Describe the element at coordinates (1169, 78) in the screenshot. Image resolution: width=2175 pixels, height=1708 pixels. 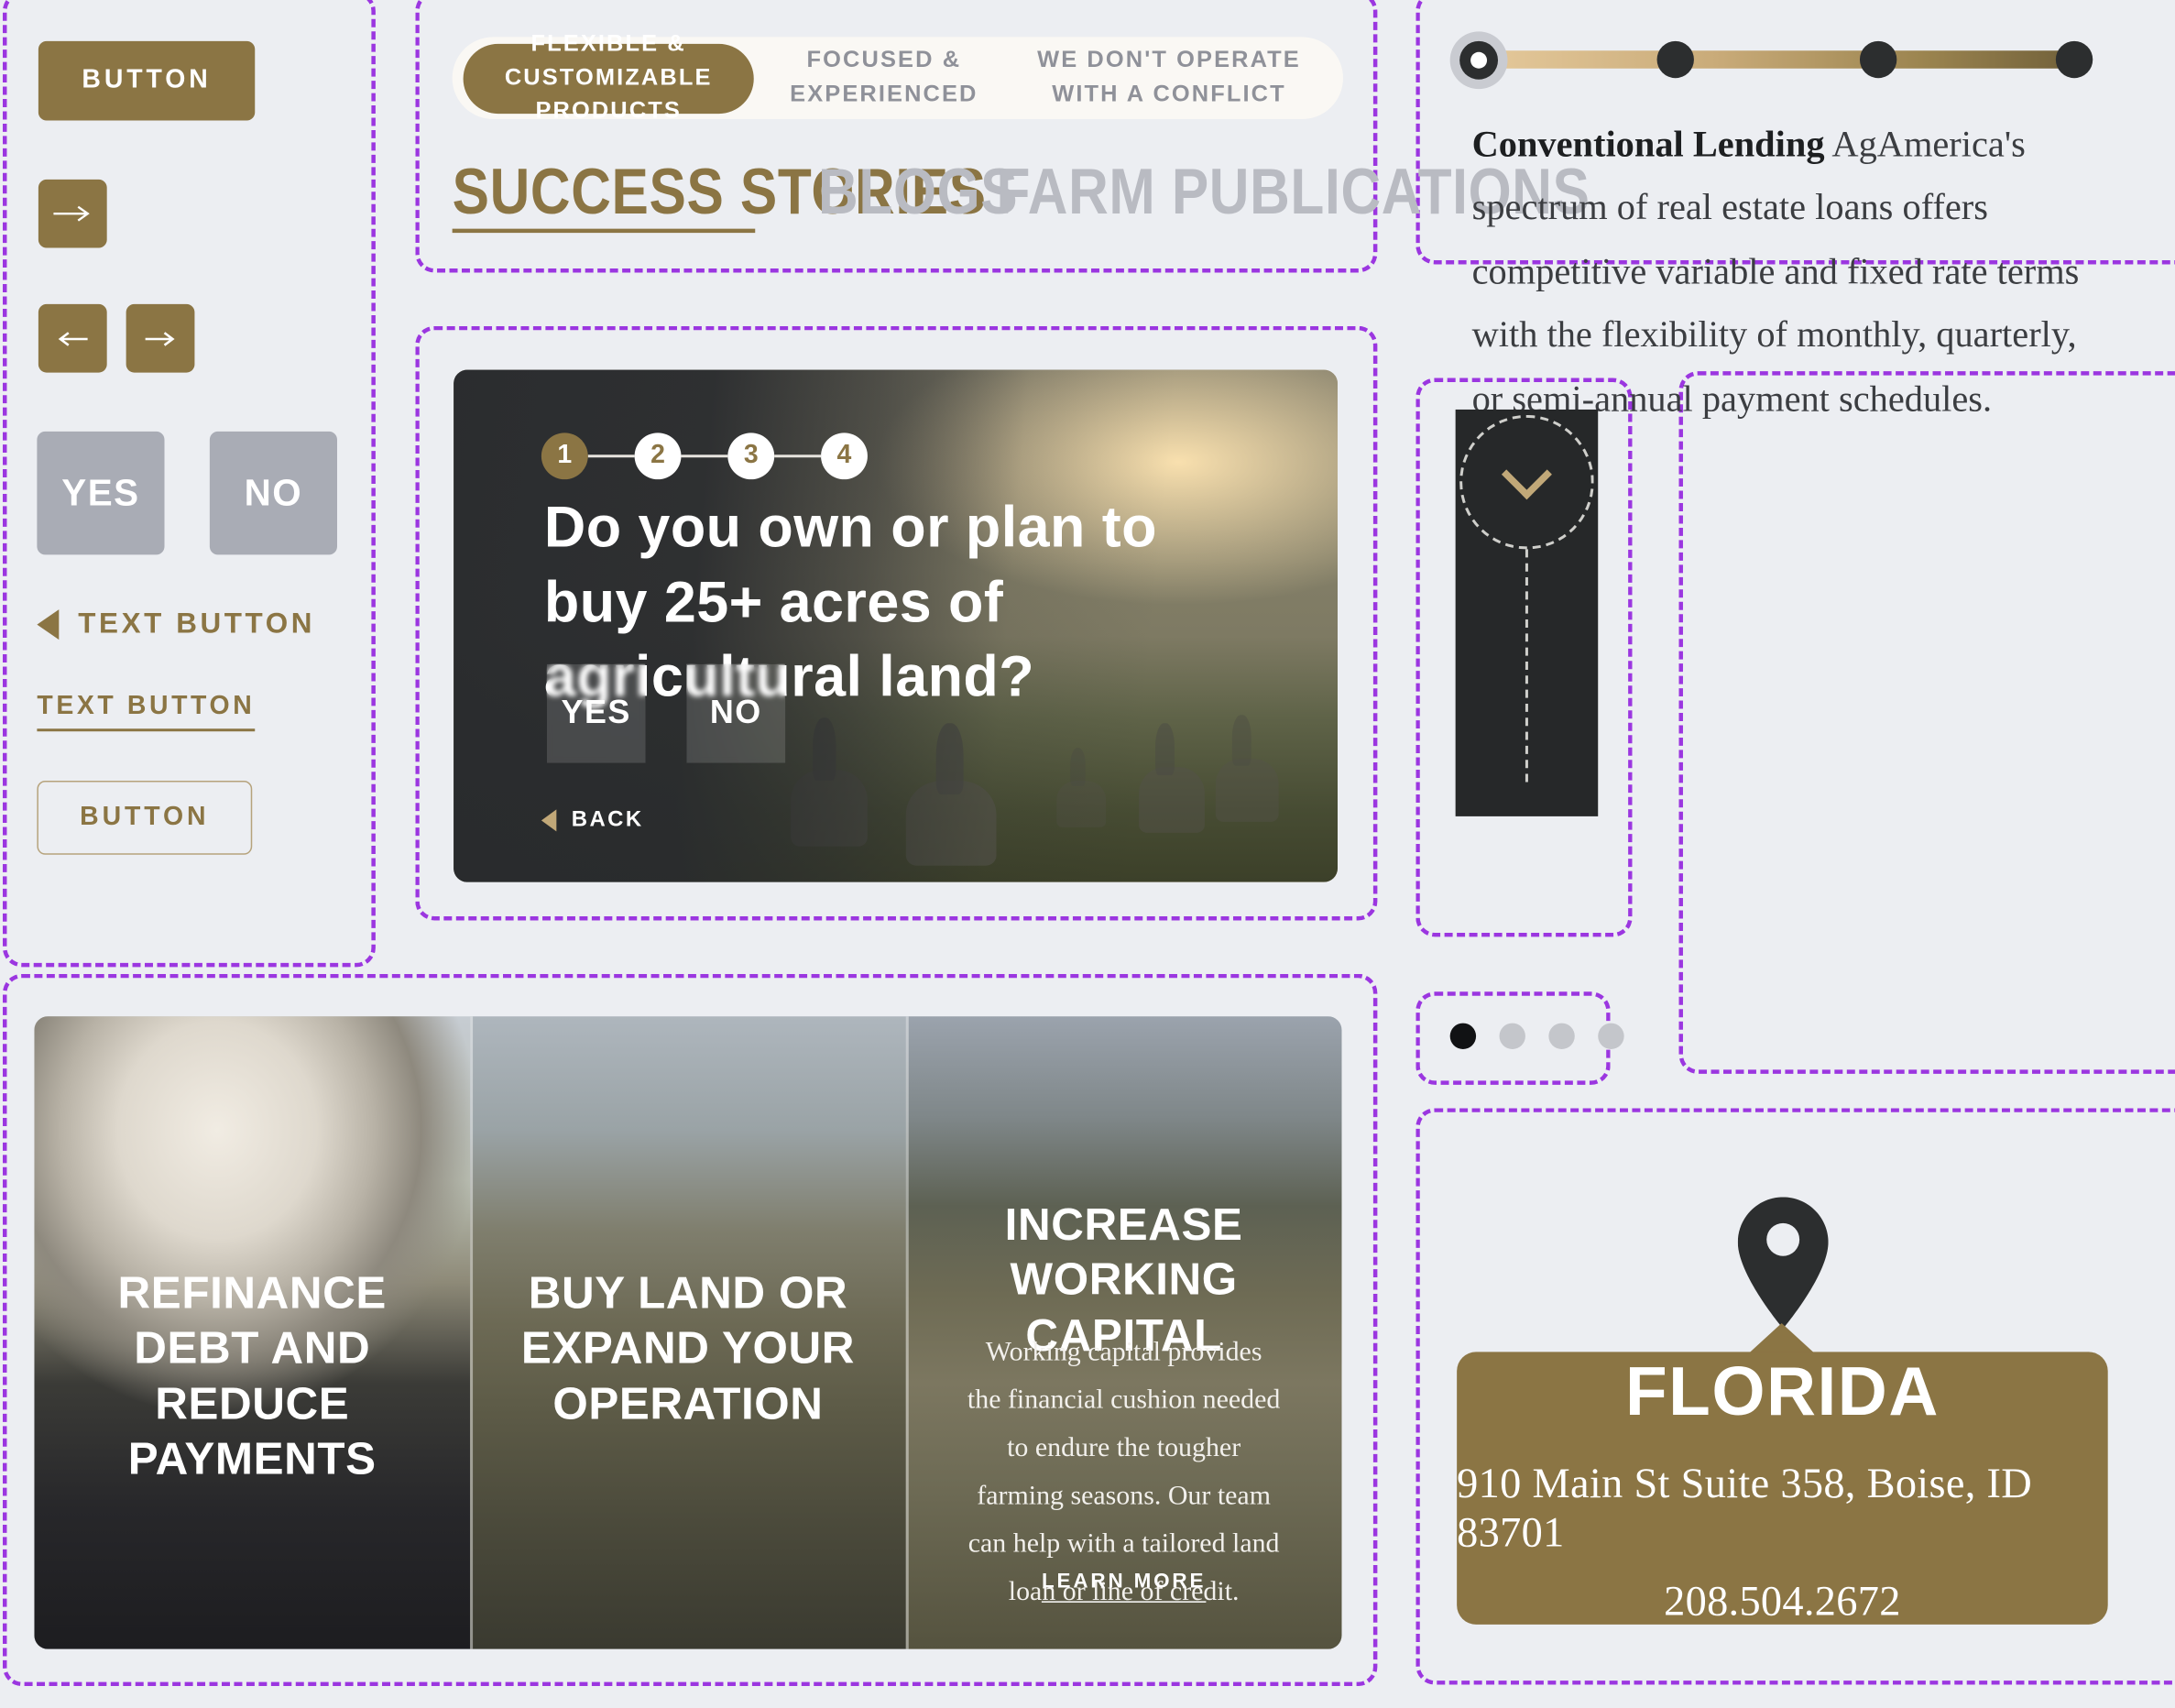
I see `pill-tab-2: WE DON'T OPERATE WITH A CONFLICT` at that location.